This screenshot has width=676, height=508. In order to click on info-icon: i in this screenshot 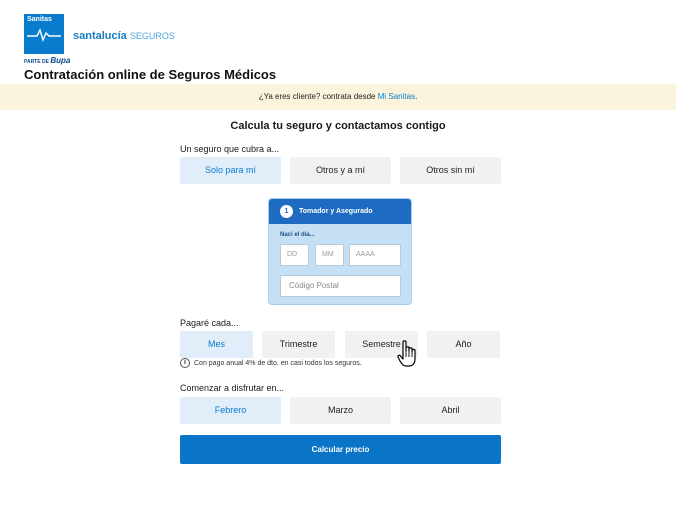, I will do `click(185, 363)`.